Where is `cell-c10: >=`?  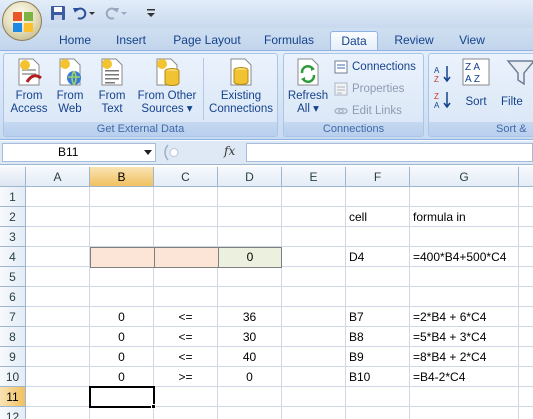
cell-c10: >= is located at coordinates (186, 377).